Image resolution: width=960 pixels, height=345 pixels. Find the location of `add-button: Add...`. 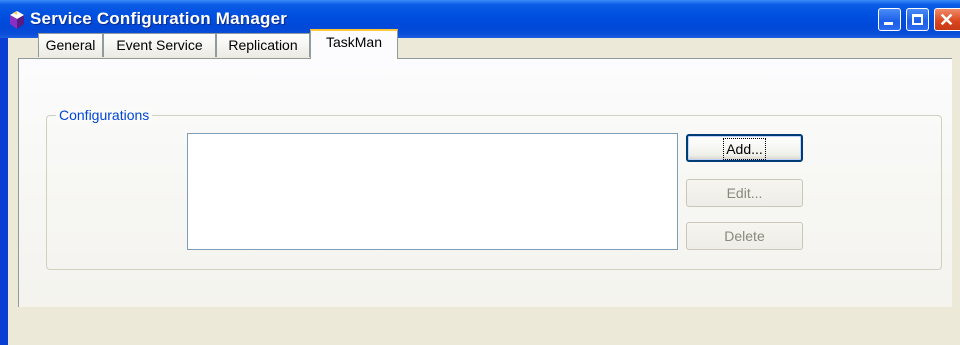

add-button: Add... is located at coordinates (744, 148).